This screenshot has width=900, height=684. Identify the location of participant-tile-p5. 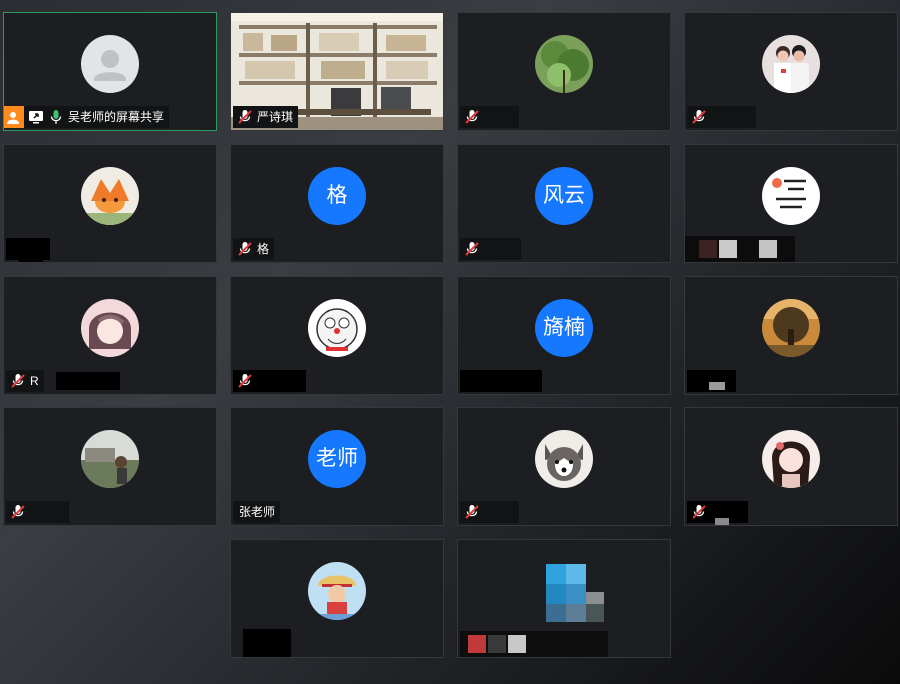
(110, 203).